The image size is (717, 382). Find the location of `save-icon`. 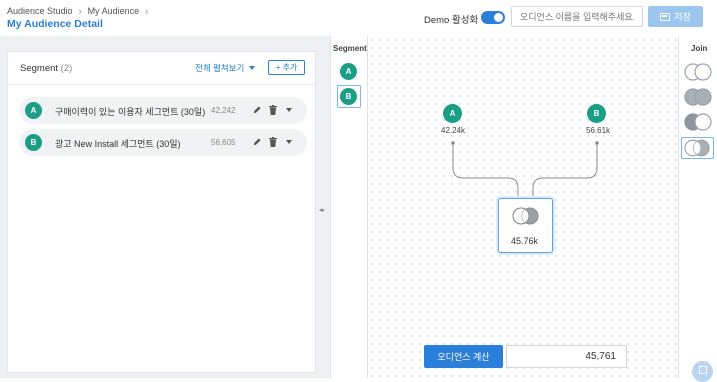

save-icon is located at coordinates (665, 16).